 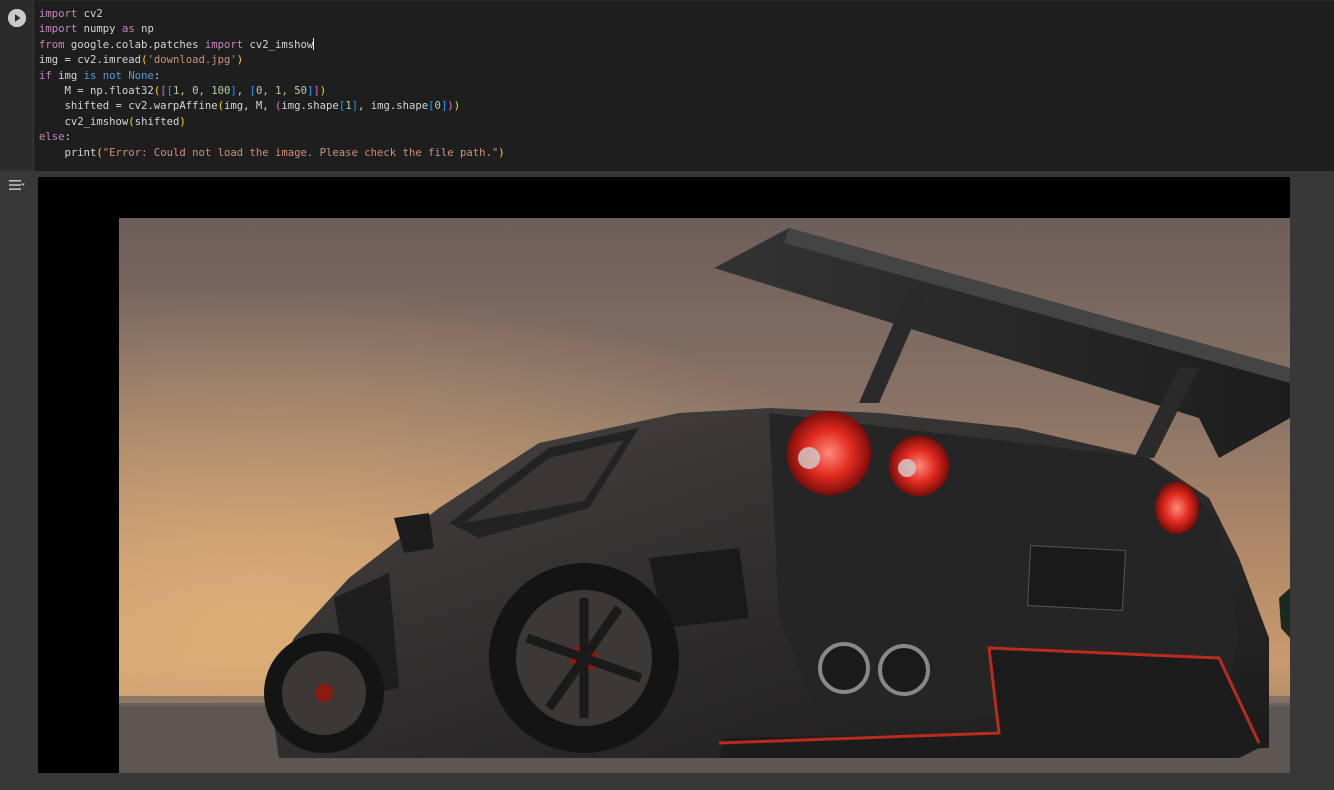 I want to click on code-line: import numpy as np, so click(x=272, y=29).